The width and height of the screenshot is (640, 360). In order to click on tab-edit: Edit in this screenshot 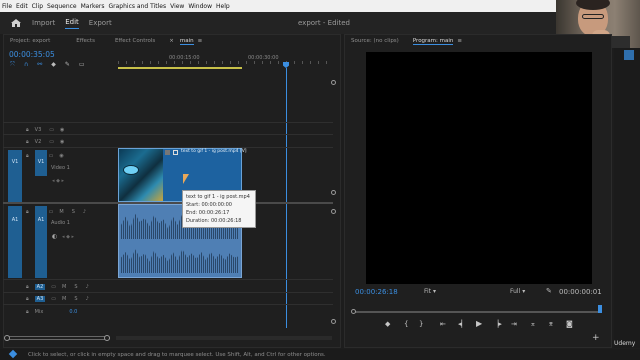, I will do `click(72, 23)`.